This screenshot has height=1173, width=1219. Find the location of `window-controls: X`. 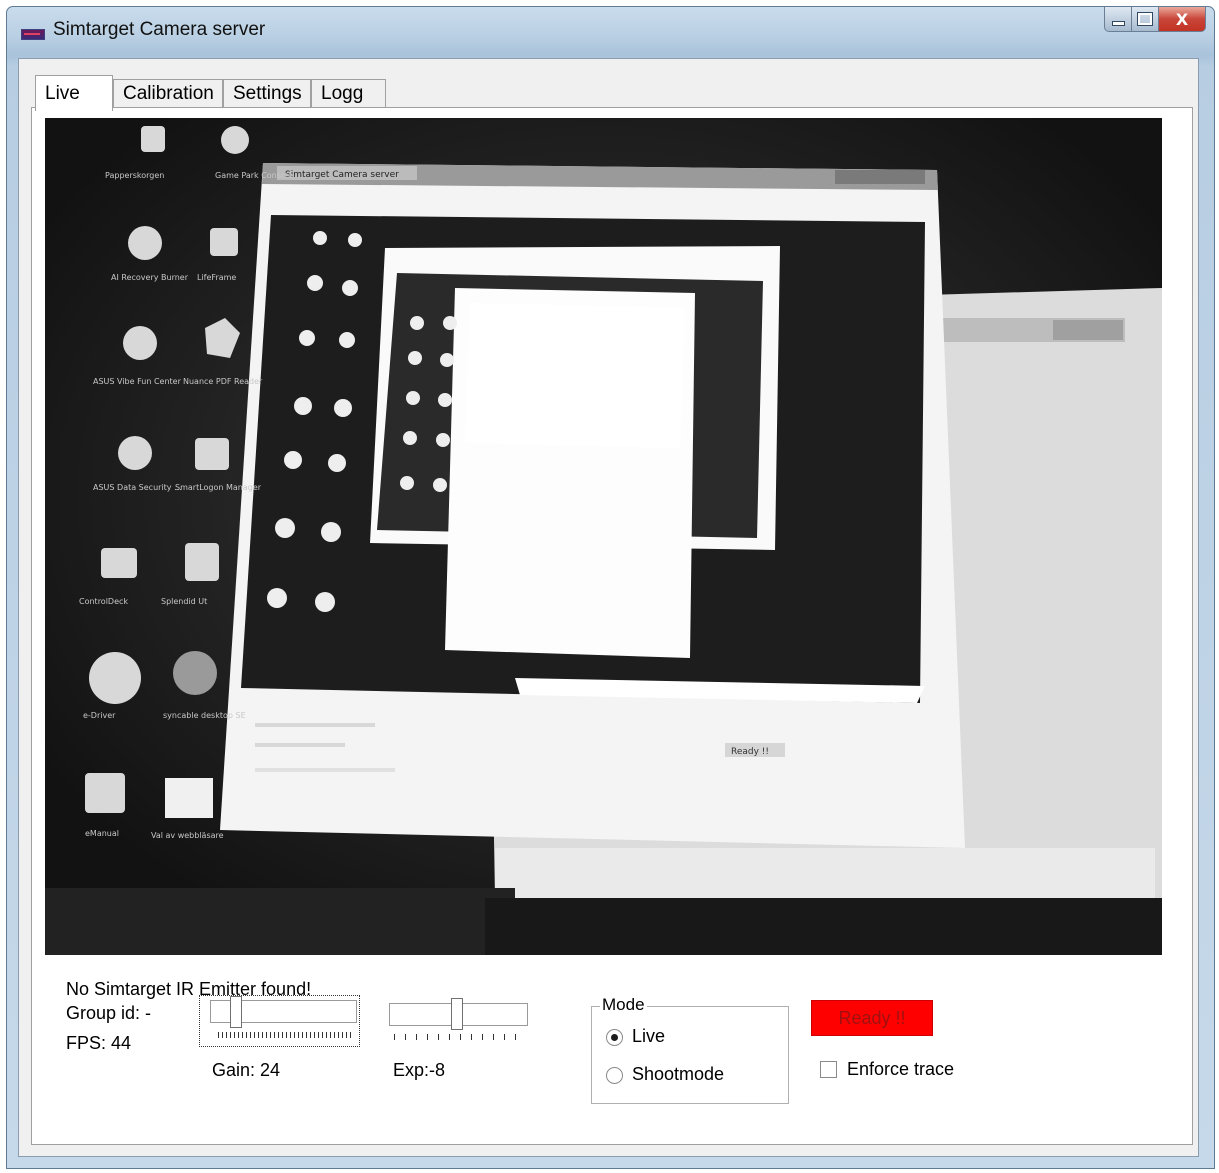

window-controls: X is located at coordinates (1155, 20).